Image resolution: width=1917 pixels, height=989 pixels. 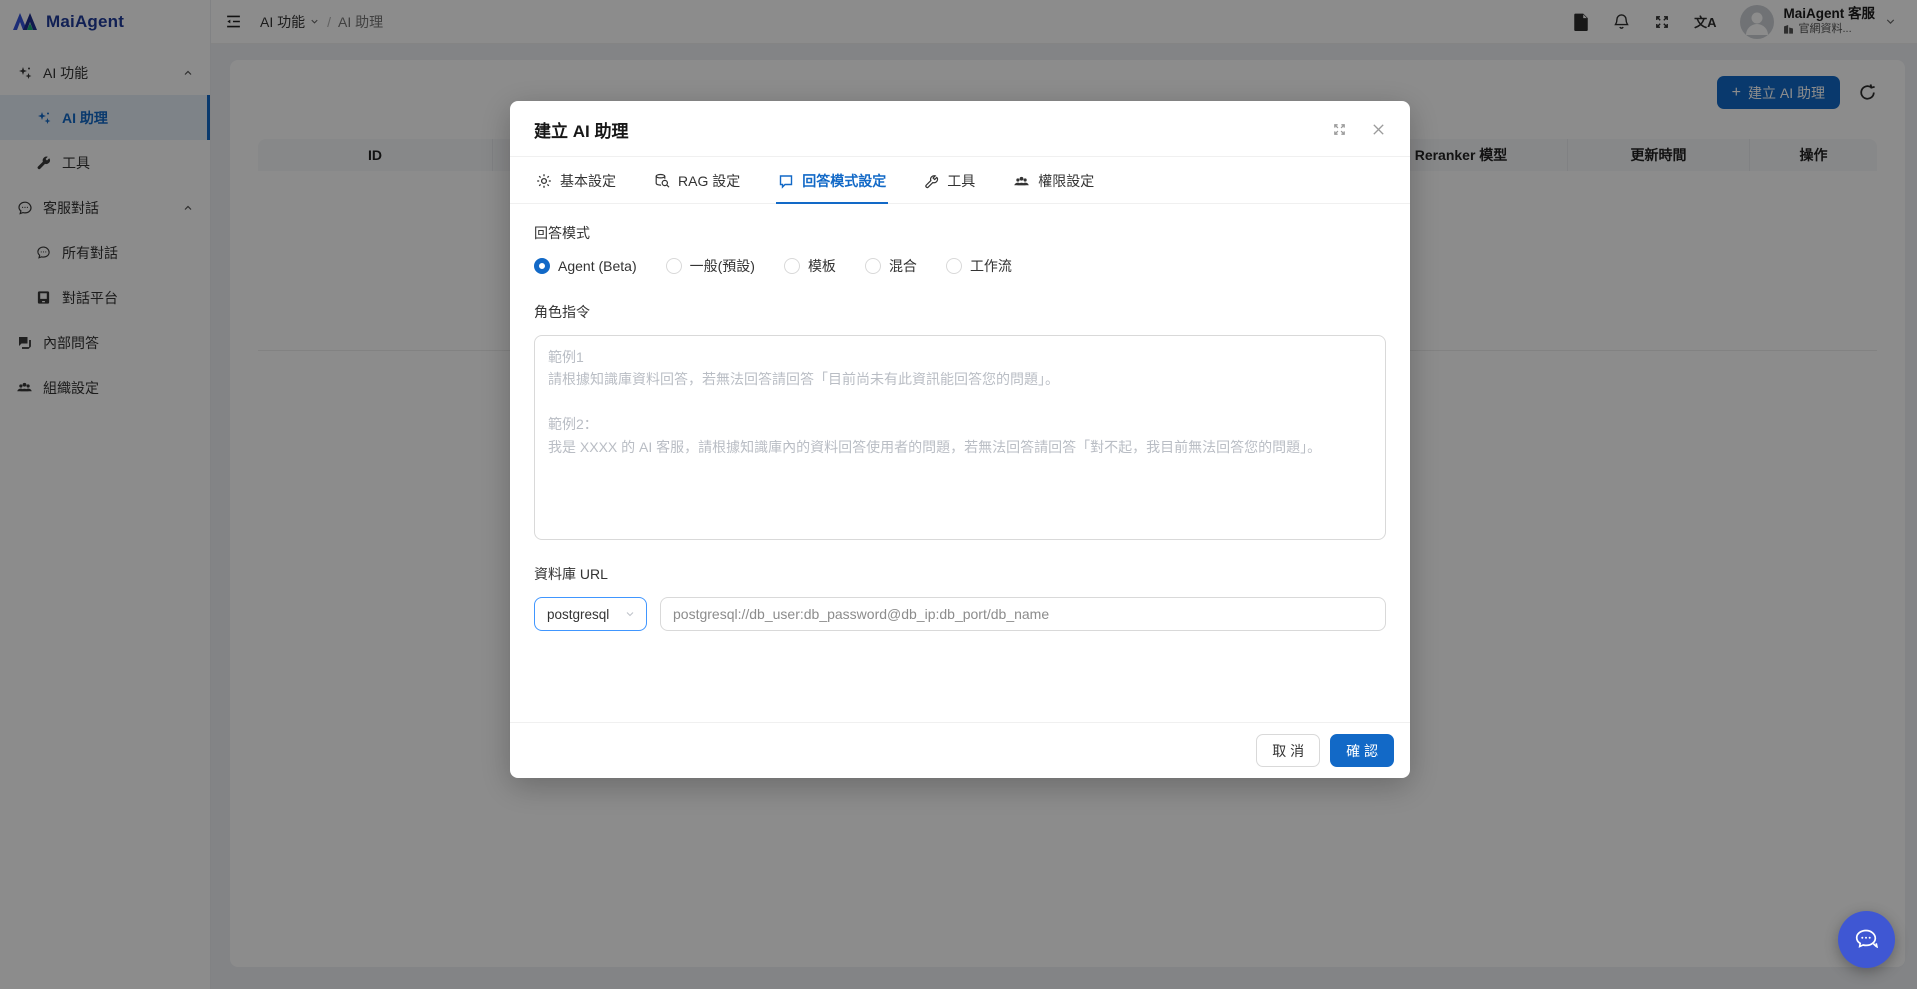 I want to click on radio-hybrid: 混合, so click(x=890, y=266).